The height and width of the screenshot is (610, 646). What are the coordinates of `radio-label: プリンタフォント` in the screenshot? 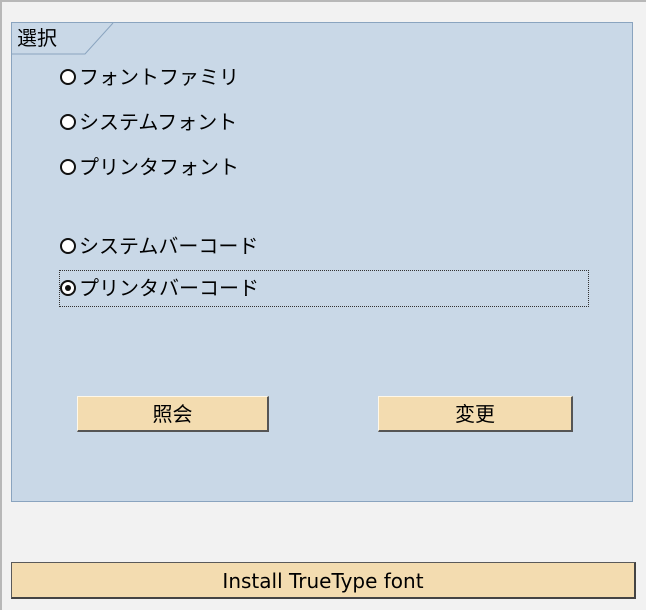 It's located at (159, 167).